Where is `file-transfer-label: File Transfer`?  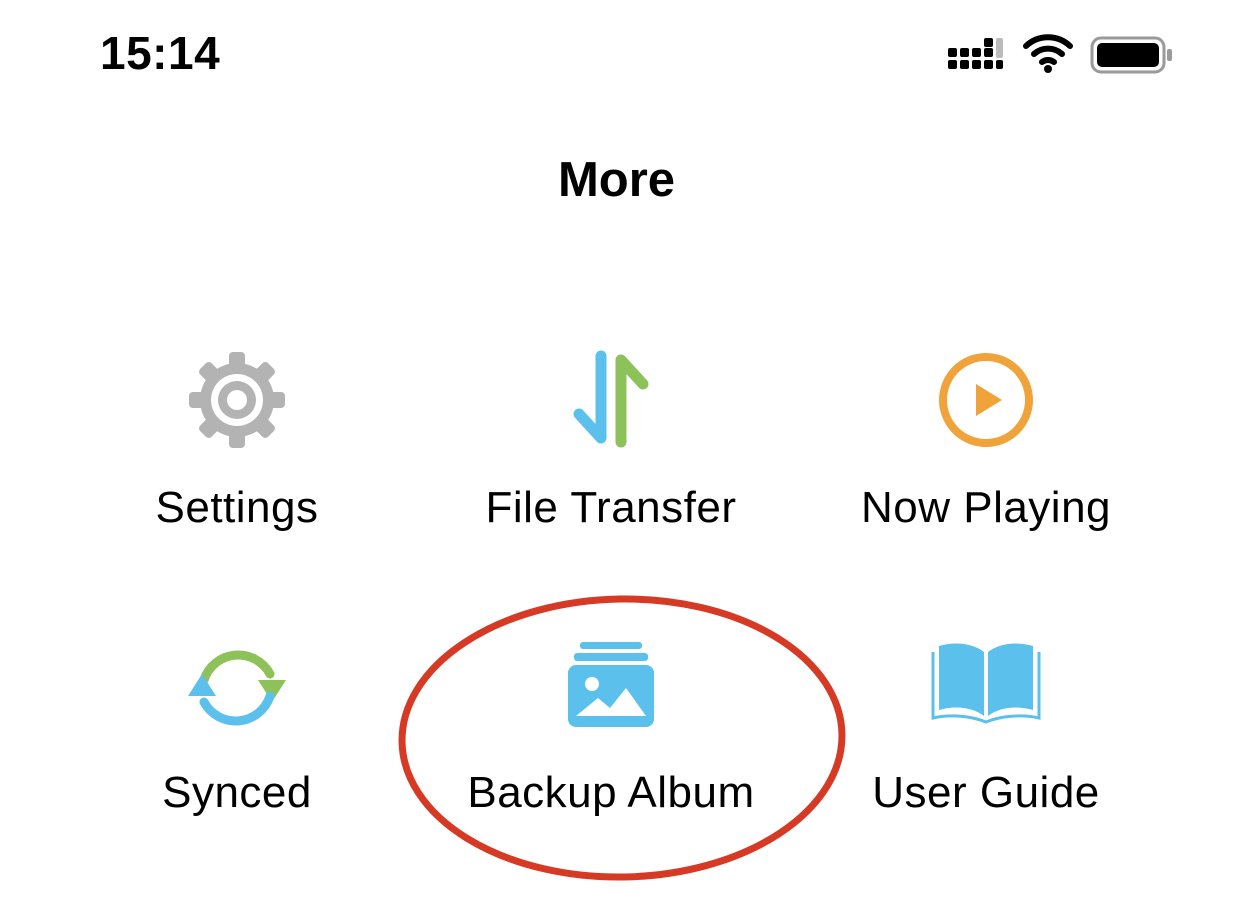 file-transfer-label: File Transfer is located at coordinates (611, 507).